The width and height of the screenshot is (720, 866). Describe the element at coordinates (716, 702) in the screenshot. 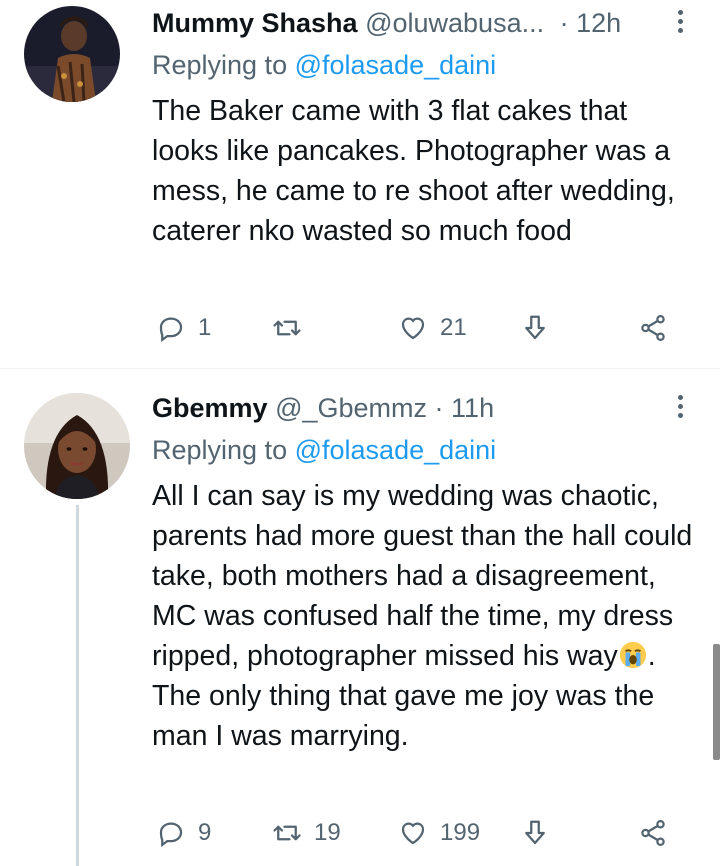

I see `scrollbar` at that location.